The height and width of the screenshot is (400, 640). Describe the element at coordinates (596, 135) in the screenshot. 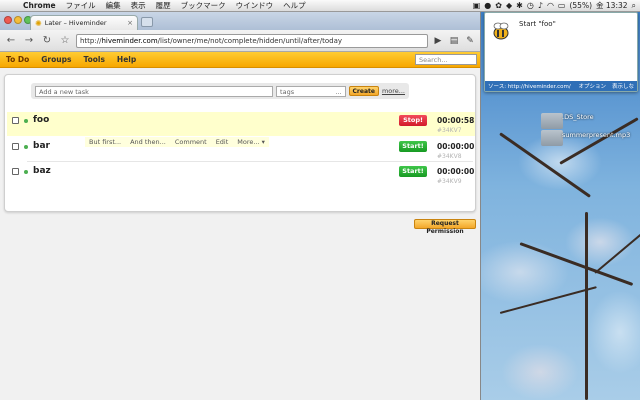

I see `desktop-file-label: summerpresent.mp3` at that location.